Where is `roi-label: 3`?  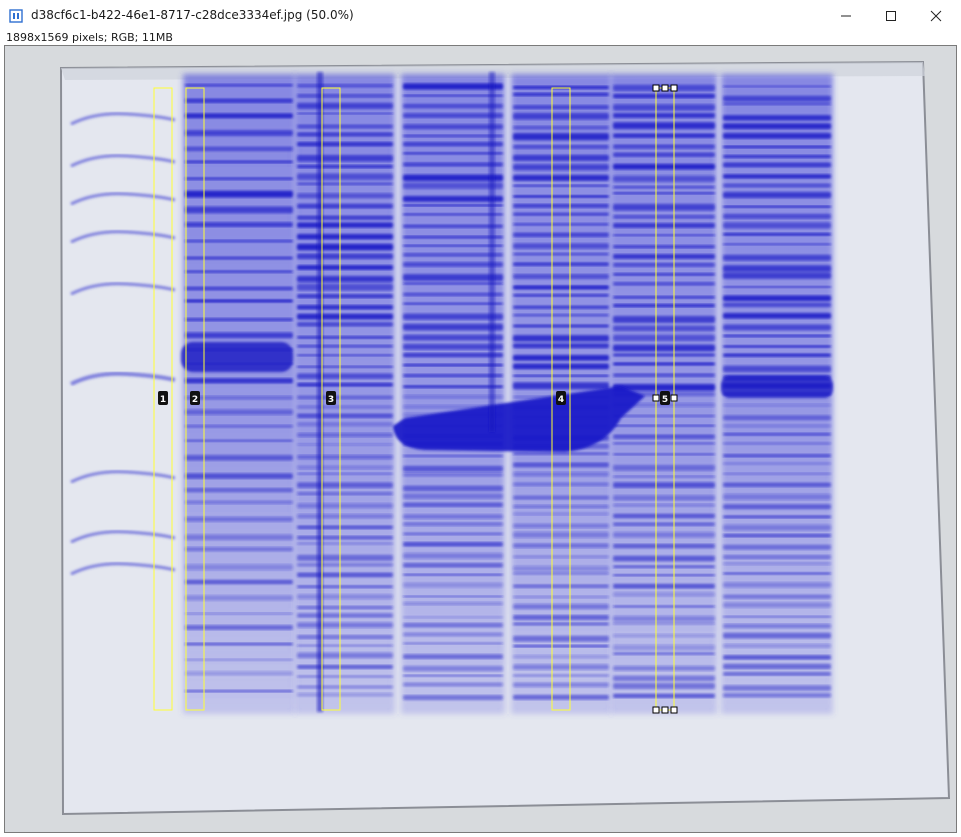 roi-label: 3 is located at coordinates (331, 400).